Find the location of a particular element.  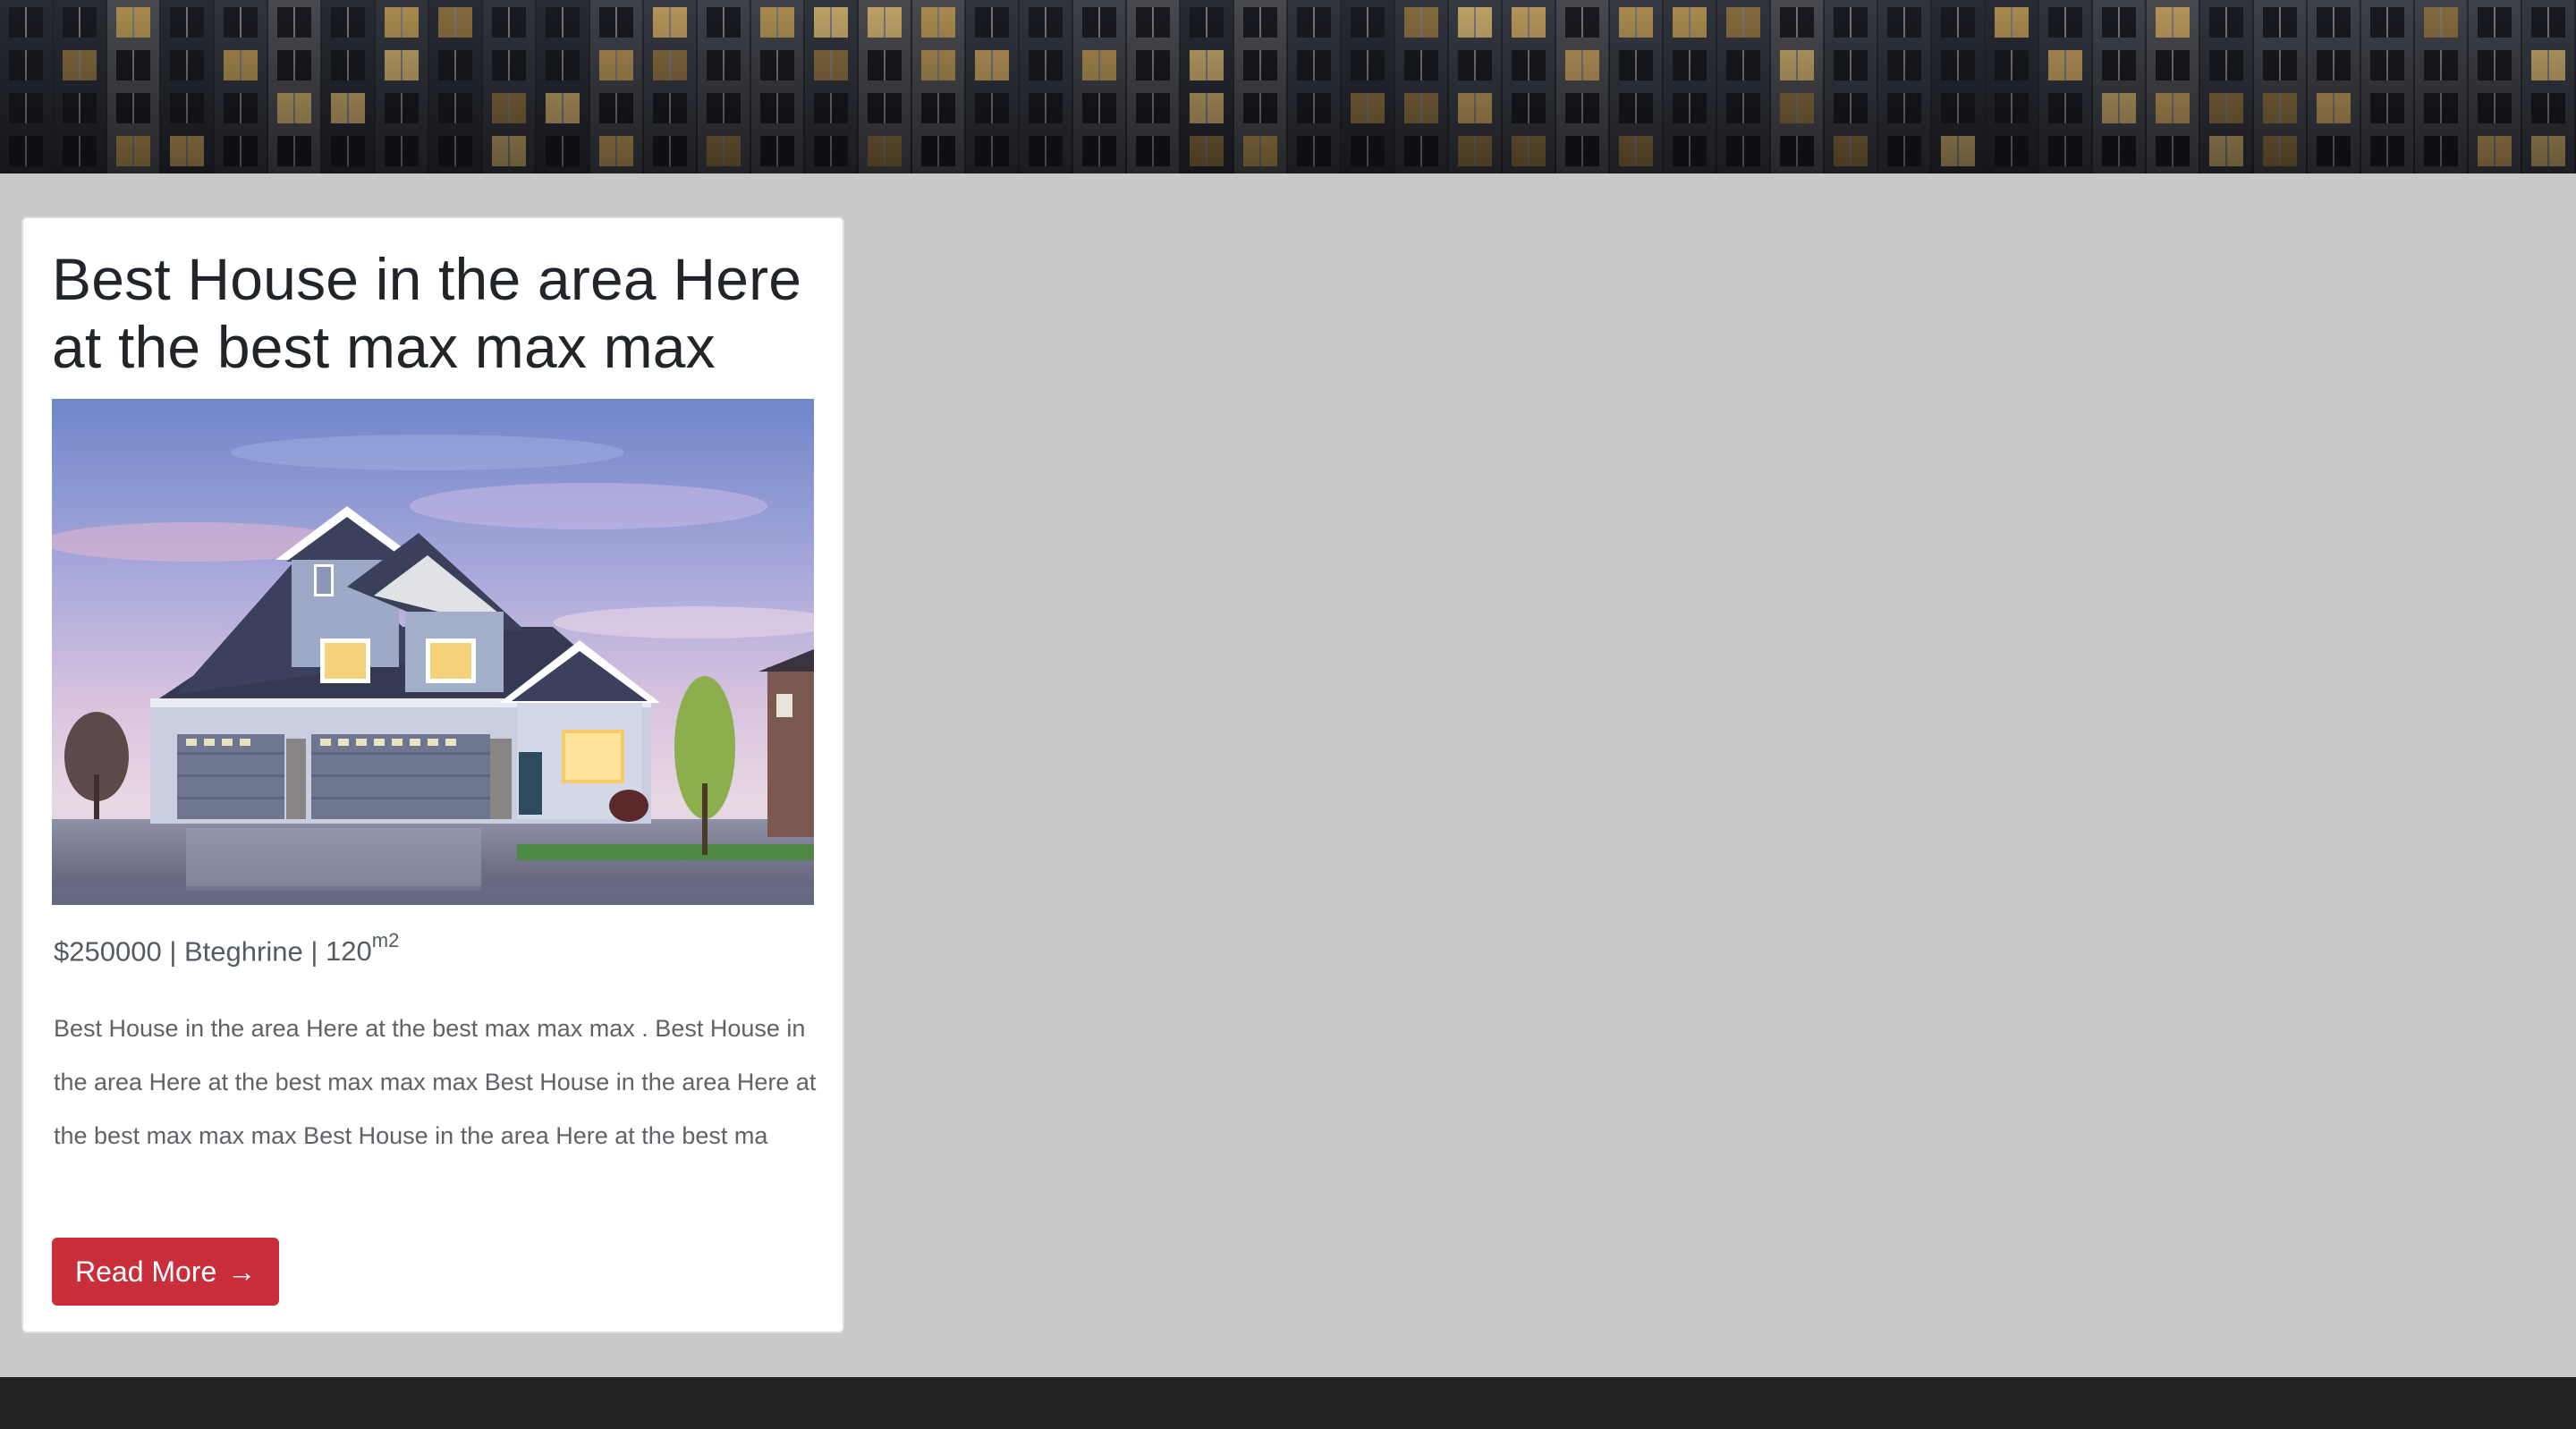

hero-banner is located at coordinates (1288, 86).